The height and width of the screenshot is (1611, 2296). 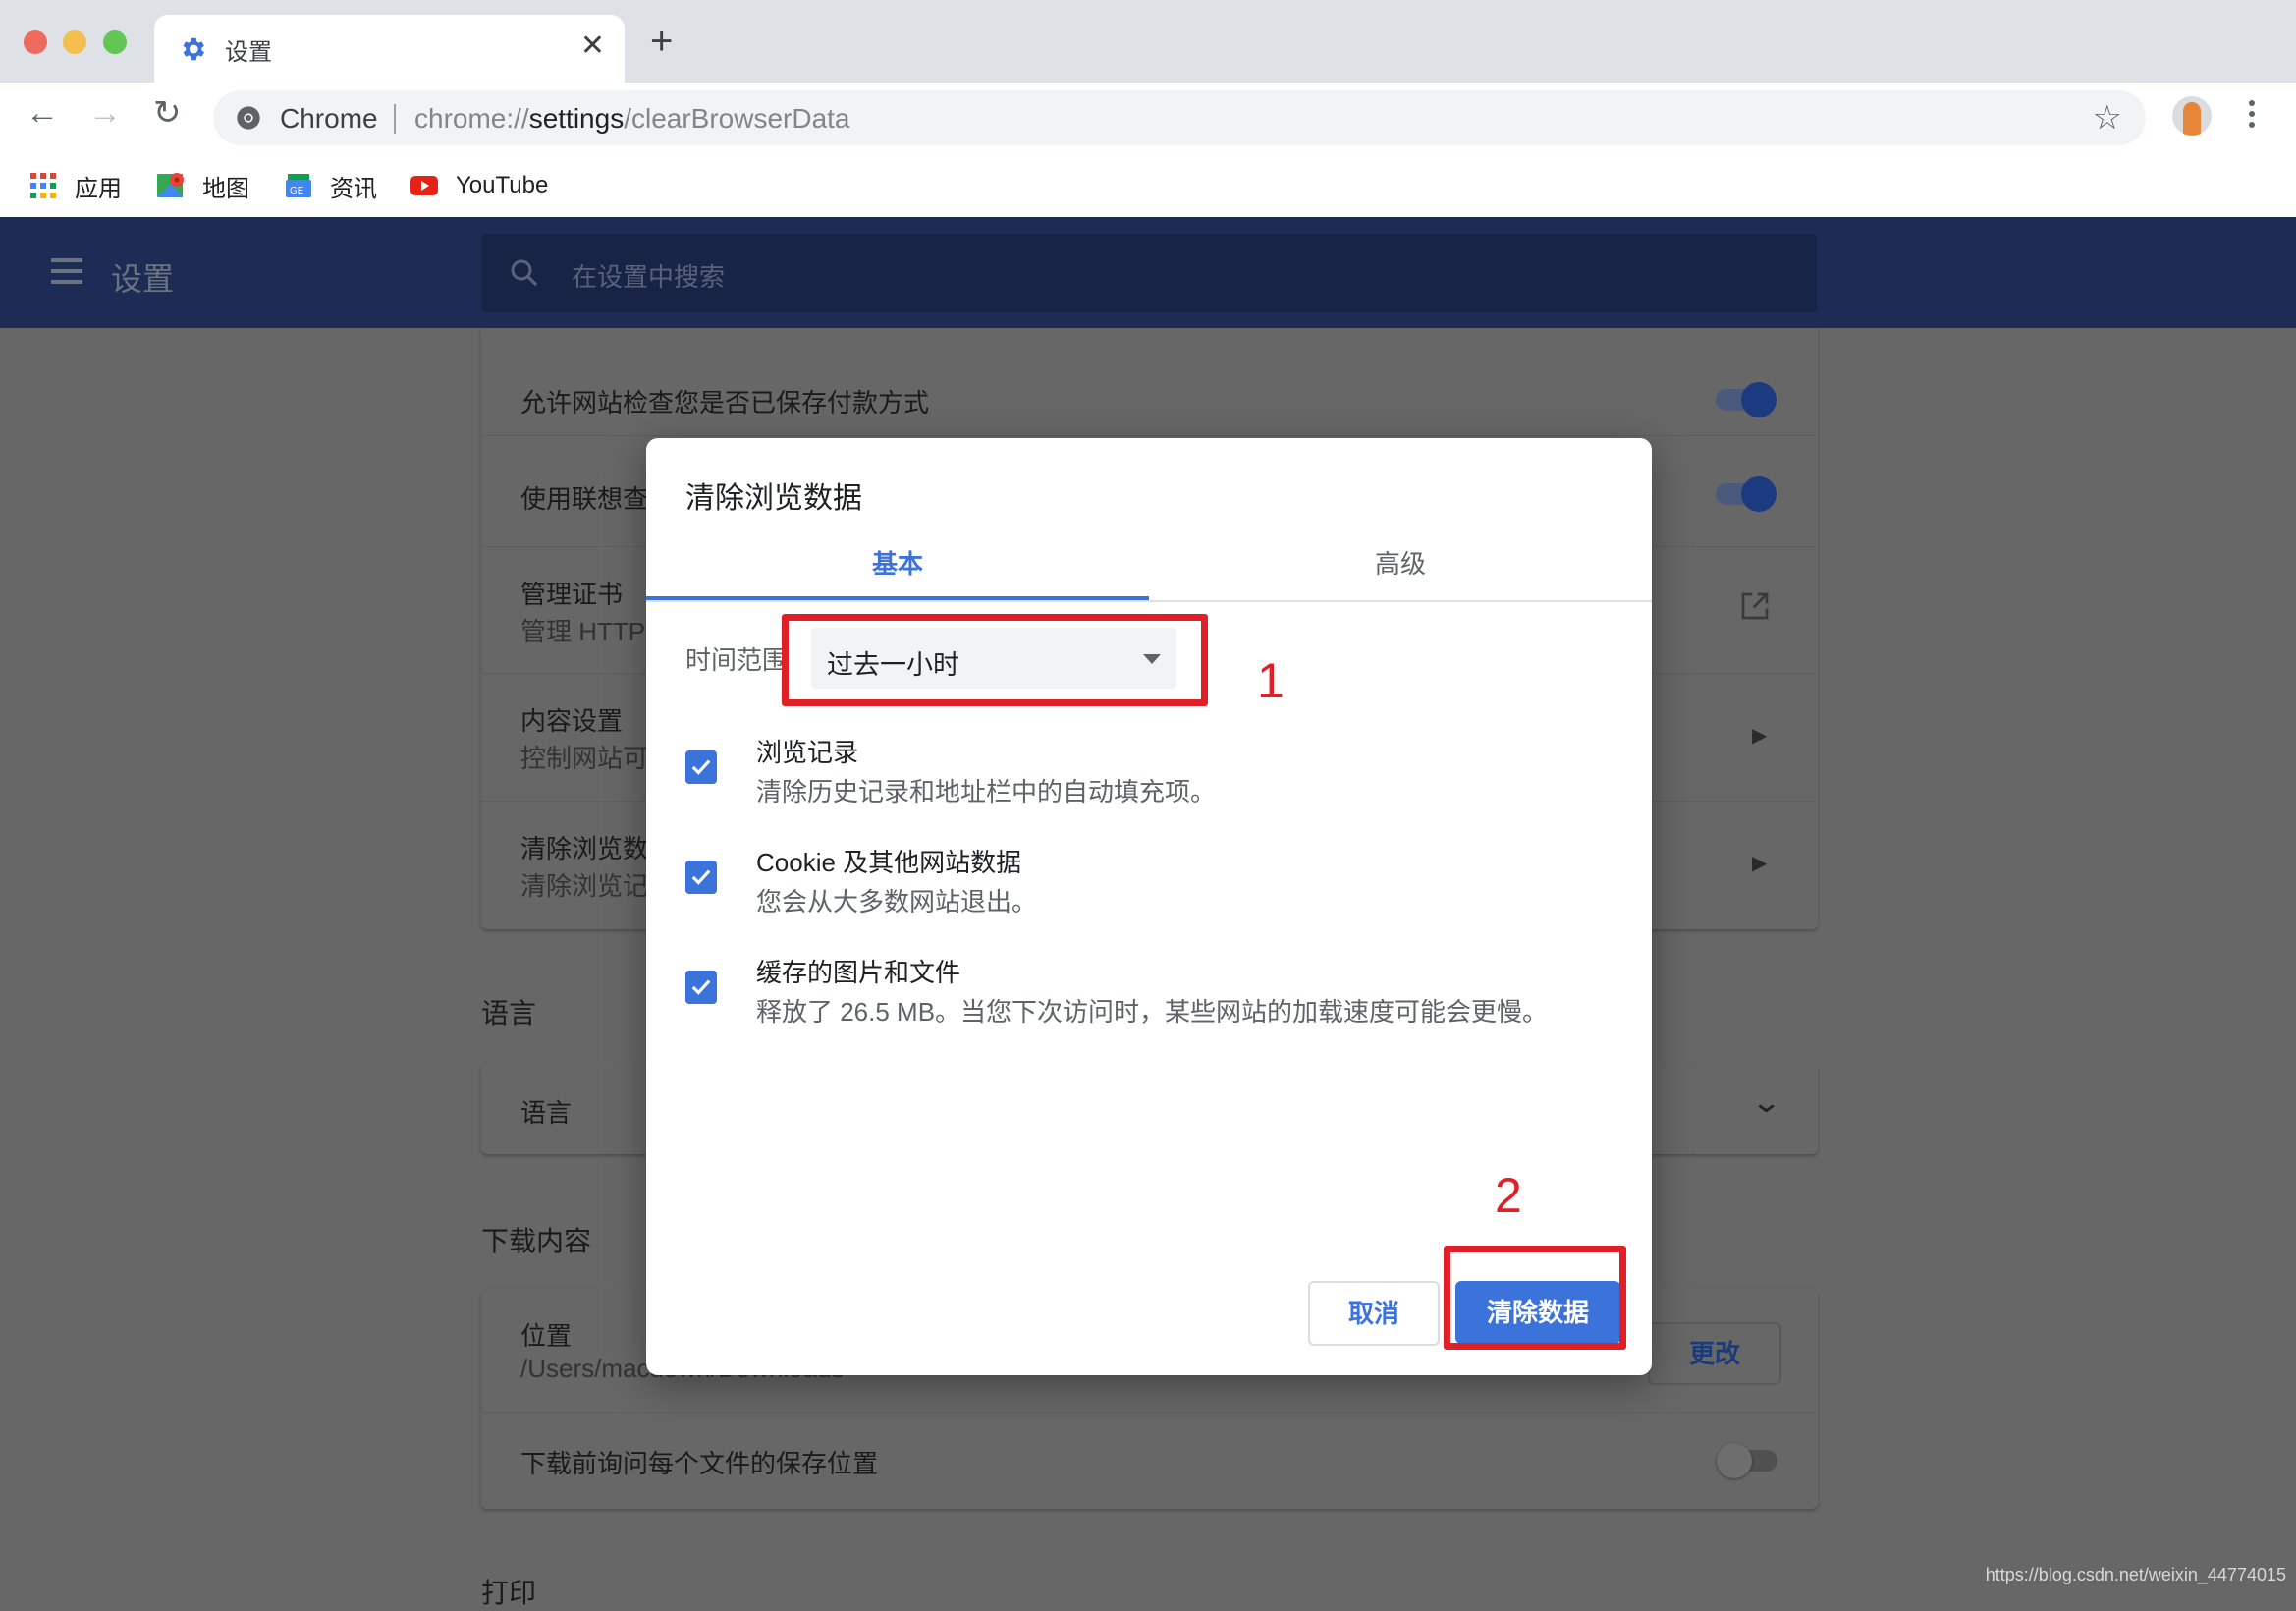 I want to click on settings-search-input: 在设置中搜索, so click(x=1149, y=273).